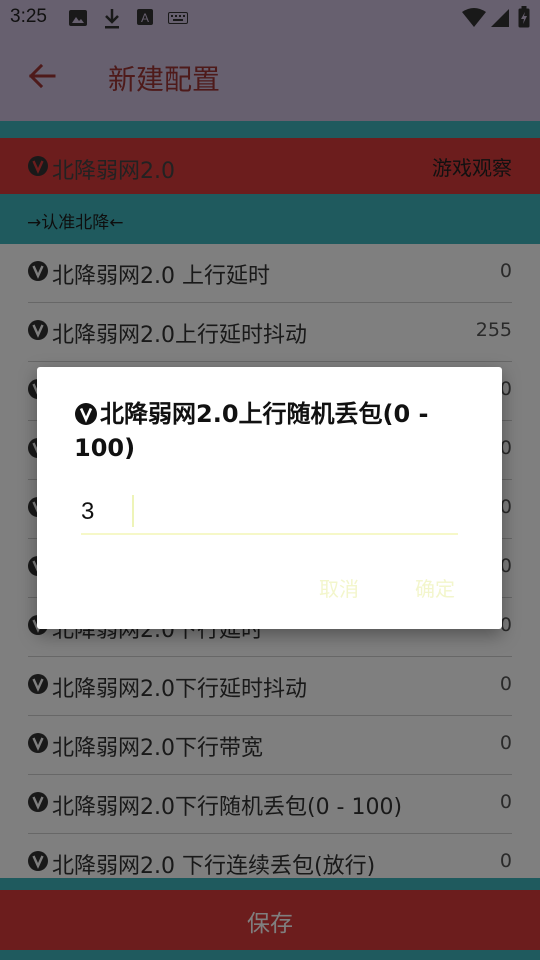  What do you see at coordinates (251, 431) in the screenshot?
I see `dialog-title: 北降弱网2.0上行随机丢包(0 - 100)` at bounding box center [251, 431].